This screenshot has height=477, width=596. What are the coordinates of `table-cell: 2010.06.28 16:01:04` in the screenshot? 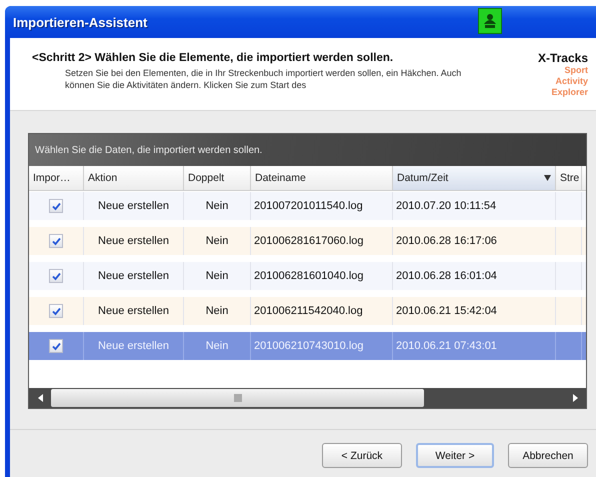 It's located at (446, 276).